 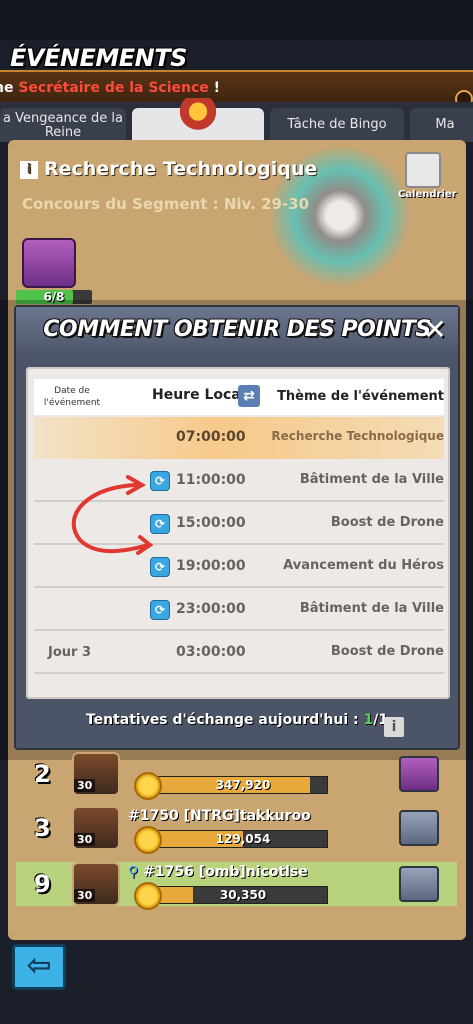 I want to click on page-title: ÉVÉNEMENTS, so click(x=98, y=58).